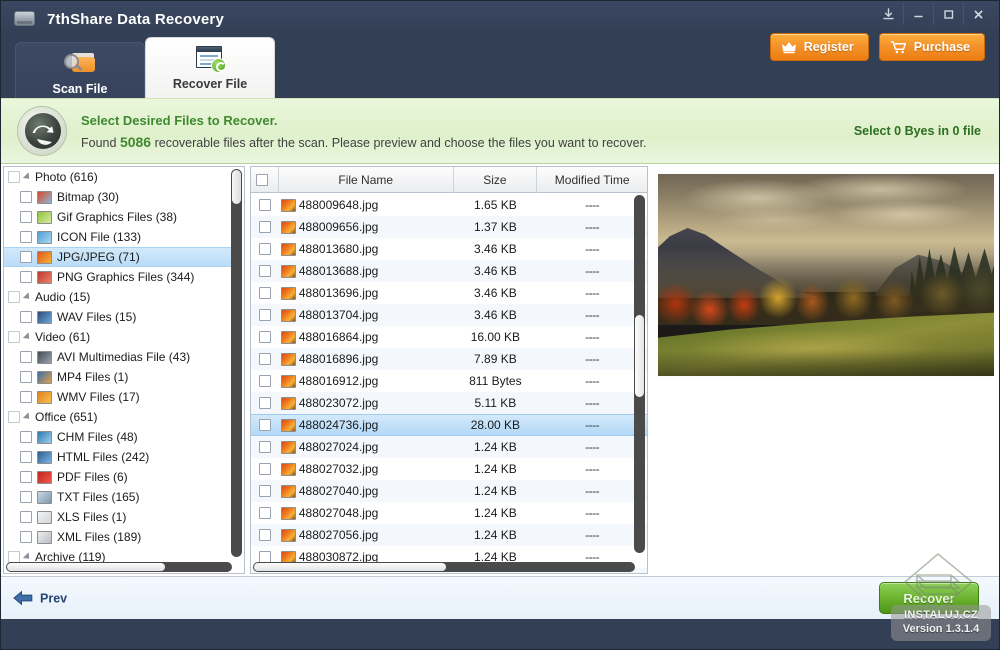 The height and width of the screenshot is (650, 1000). I want to click on column-header-file-name: File Name, so click(366, 180).